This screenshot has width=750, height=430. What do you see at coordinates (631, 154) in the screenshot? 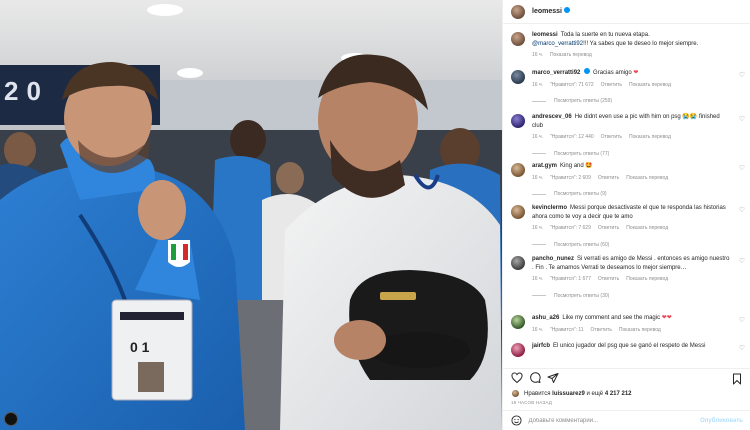
I see `view-replies: Посмотреть ответы (77)` at bounding box center [631, 154].